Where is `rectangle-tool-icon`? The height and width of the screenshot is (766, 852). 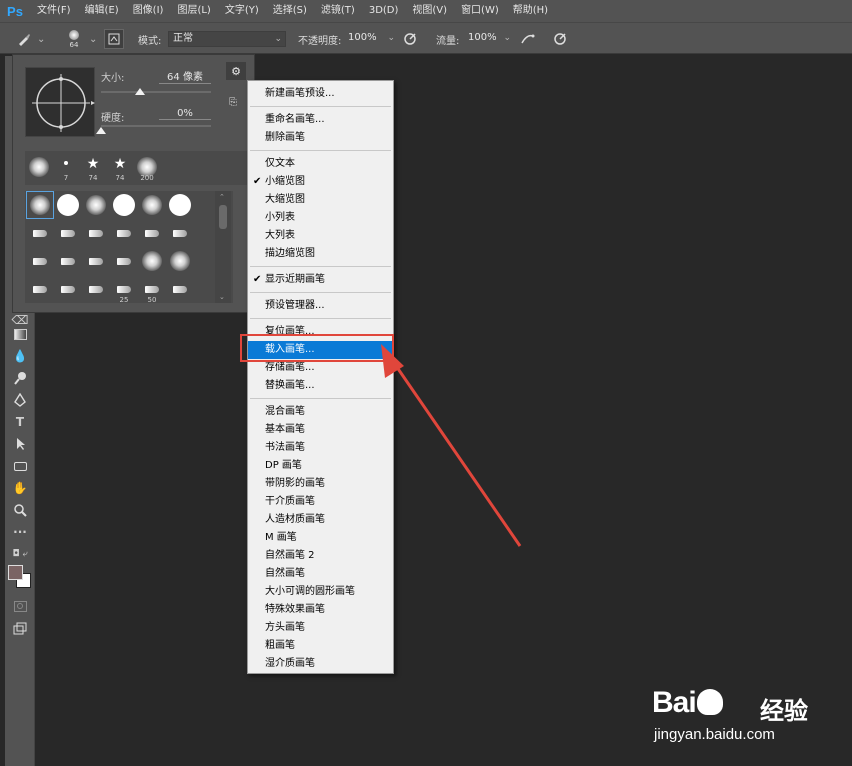
rectangle-tool-icon is located at coordinates (20, 466).